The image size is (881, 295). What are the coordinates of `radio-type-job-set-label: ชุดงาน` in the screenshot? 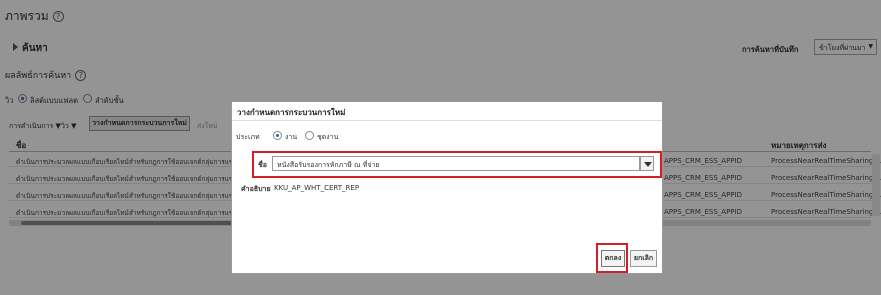 It's located at (328, 137).